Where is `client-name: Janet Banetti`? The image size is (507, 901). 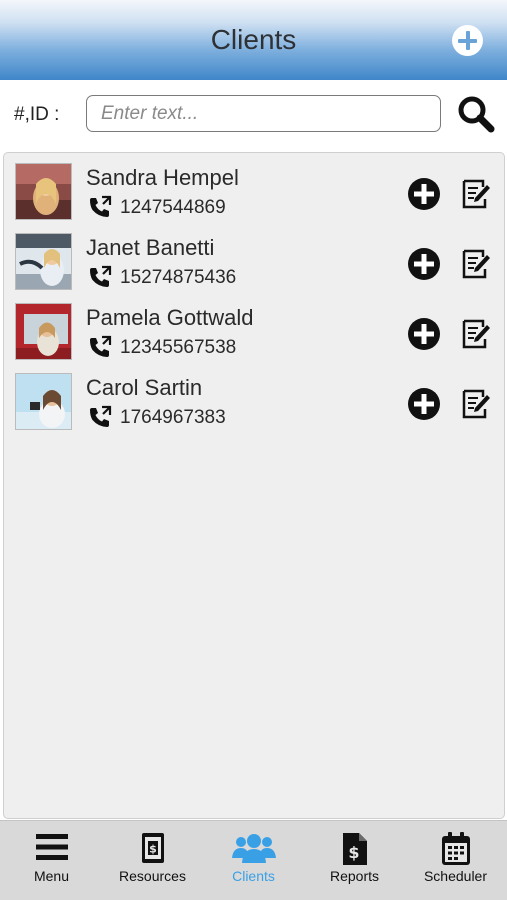 client-name: Janet Banetti is located at coordinates (150, 247).